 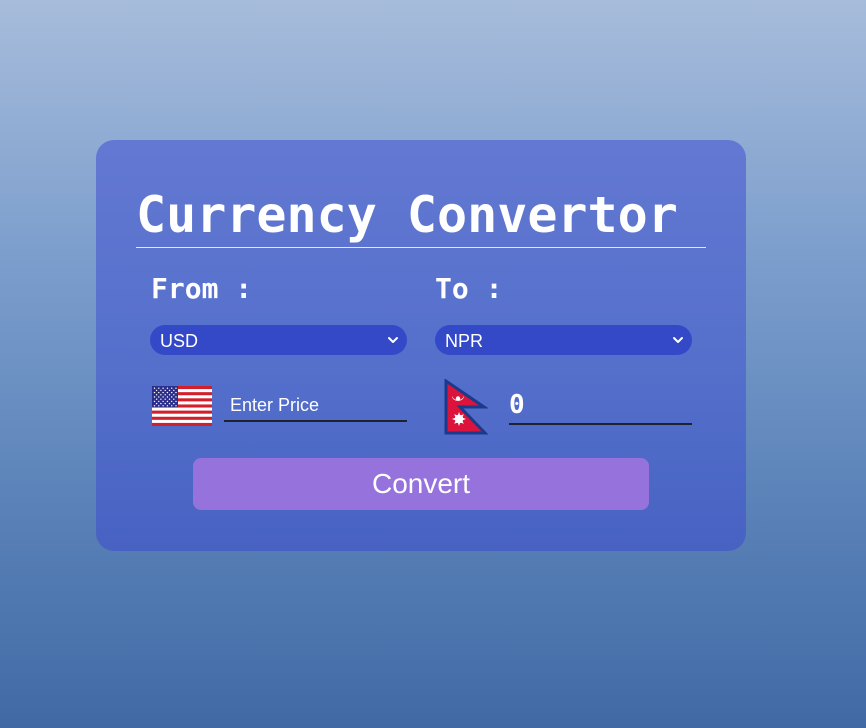 I want to click on converted-amount-field: 0, so click(x=600, y=406).